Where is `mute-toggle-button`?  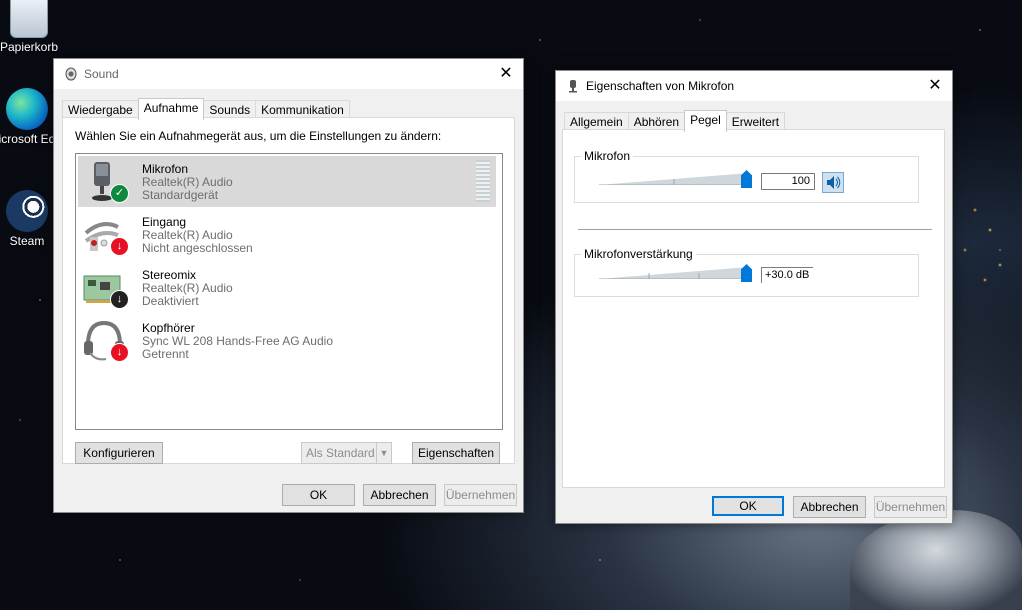
mute-toggle-button is located at coordinates (833, 182).